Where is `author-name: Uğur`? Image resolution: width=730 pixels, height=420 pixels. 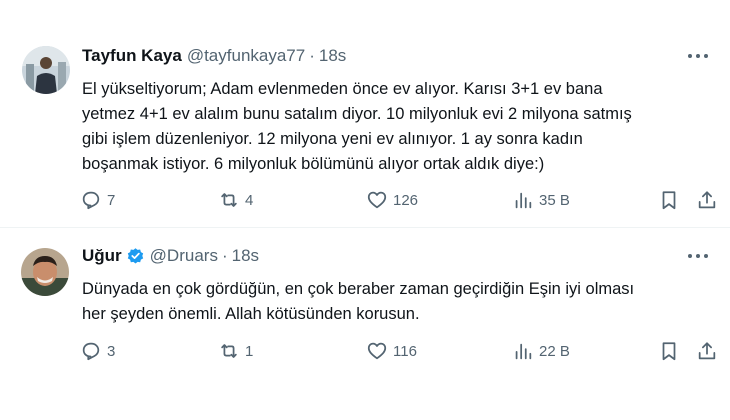
author-name: Uğur is located at coordinates (102, 256).